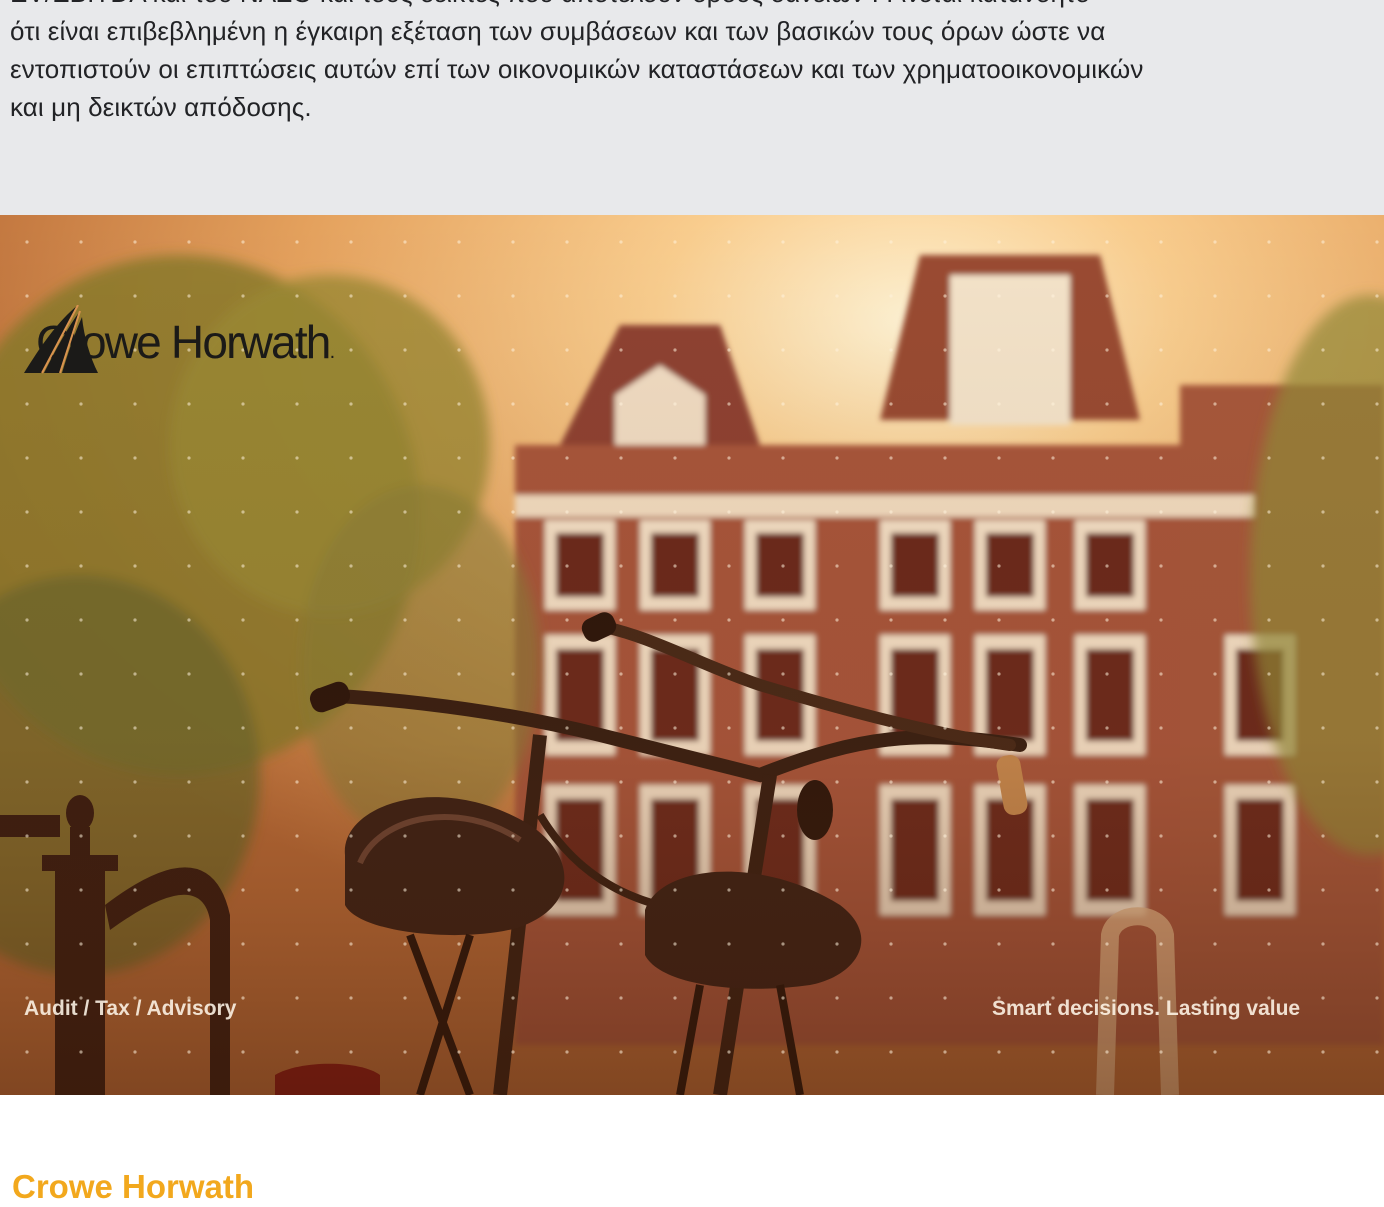 The height and width of the screenshot is (1207, 1384). What do you see at coordinates (130, 1008) in the screenshot?
I see `services-tagline: Audit / Tax / Advisory` at bounding box center [130, 1008].